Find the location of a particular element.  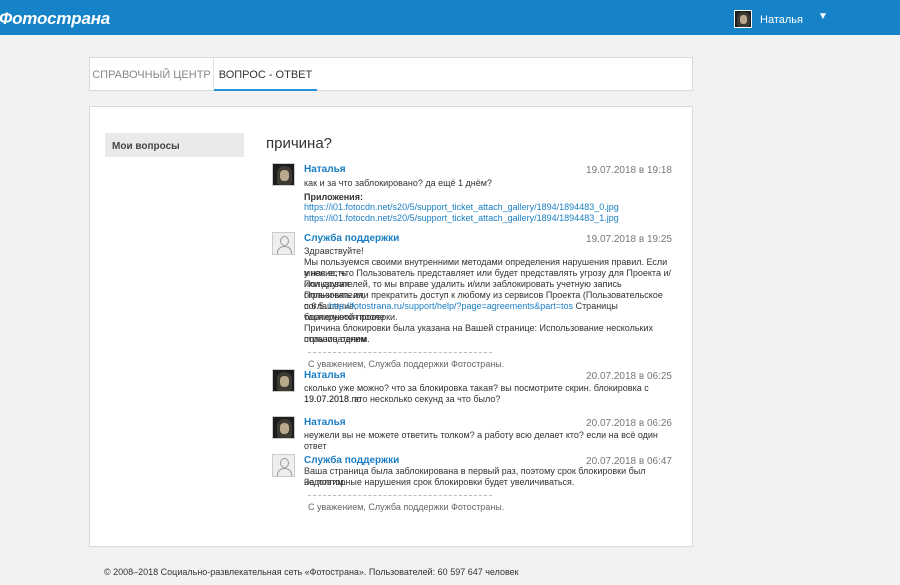

message-text: пользователем. is located at coordinates (337, 339).